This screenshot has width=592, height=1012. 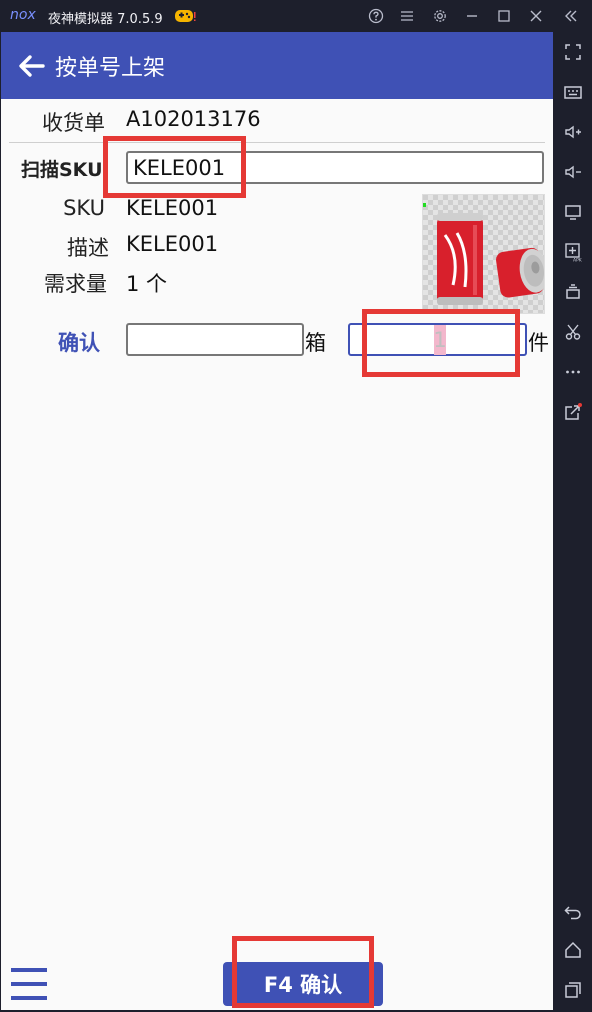 What do you see at coordinates (407, 16) in the screenshot?
I see `menu-icon` at bounding box center [407, 16].